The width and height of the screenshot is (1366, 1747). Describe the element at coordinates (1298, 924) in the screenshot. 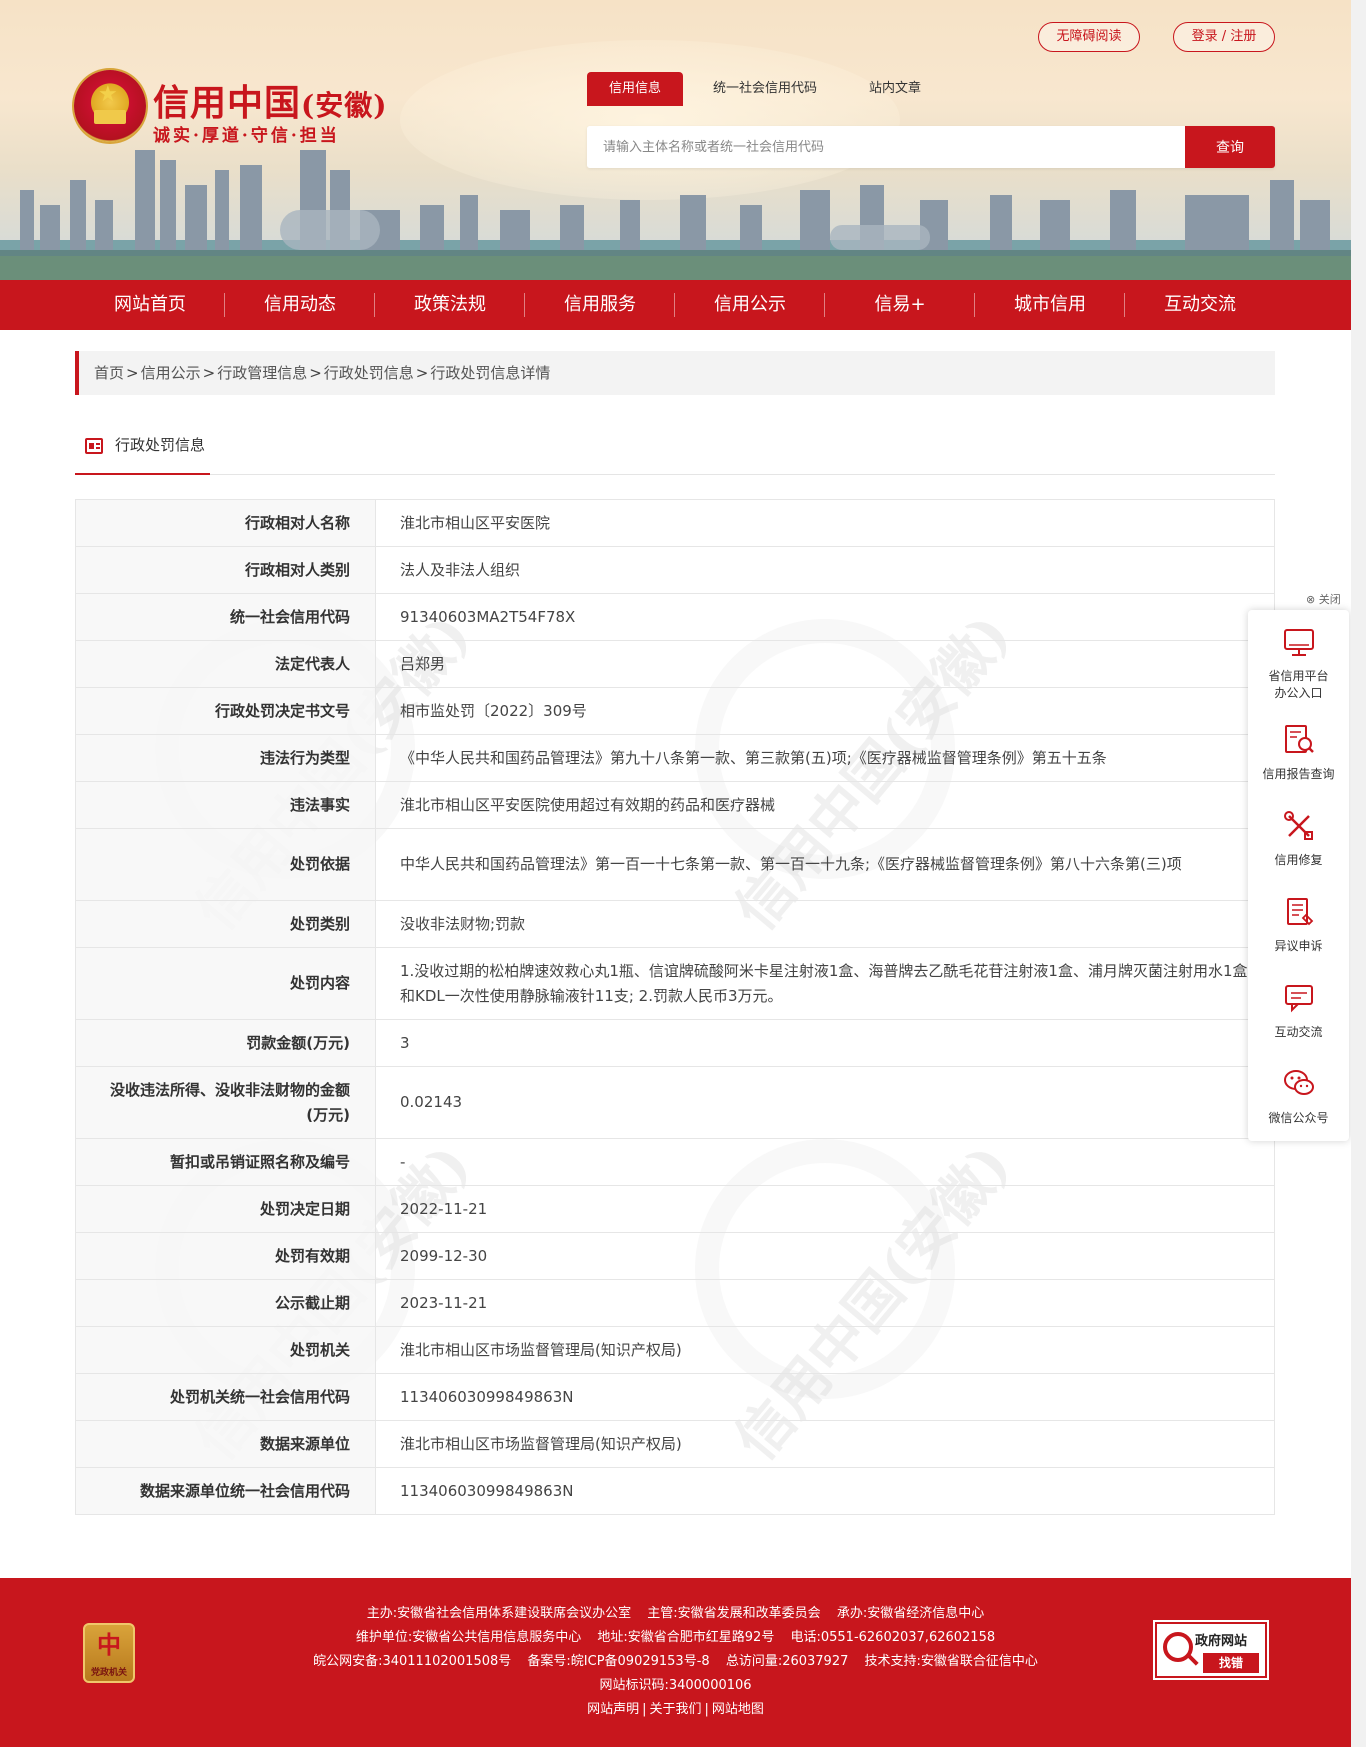

I see `side-item-objection-appeal: 异议申诉` at that location.